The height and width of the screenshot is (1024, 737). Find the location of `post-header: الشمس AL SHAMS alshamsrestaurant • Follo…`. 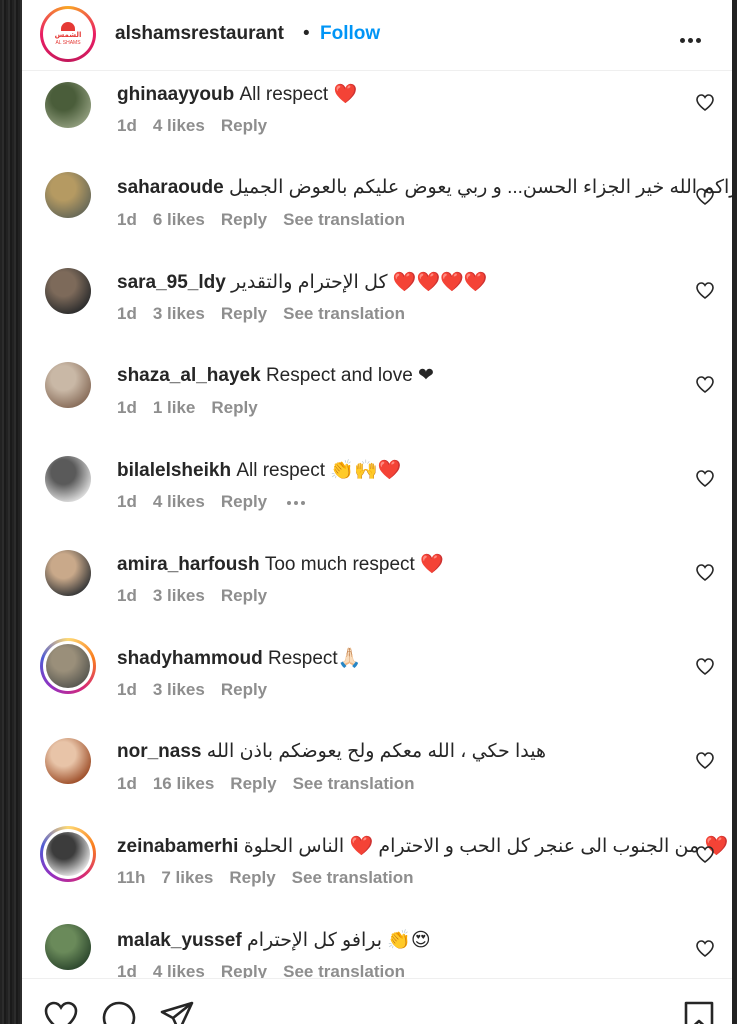

post-header: الشمس AL SHAMS alshamsrestaurant • Follo… is located at coordinates (377, 35).